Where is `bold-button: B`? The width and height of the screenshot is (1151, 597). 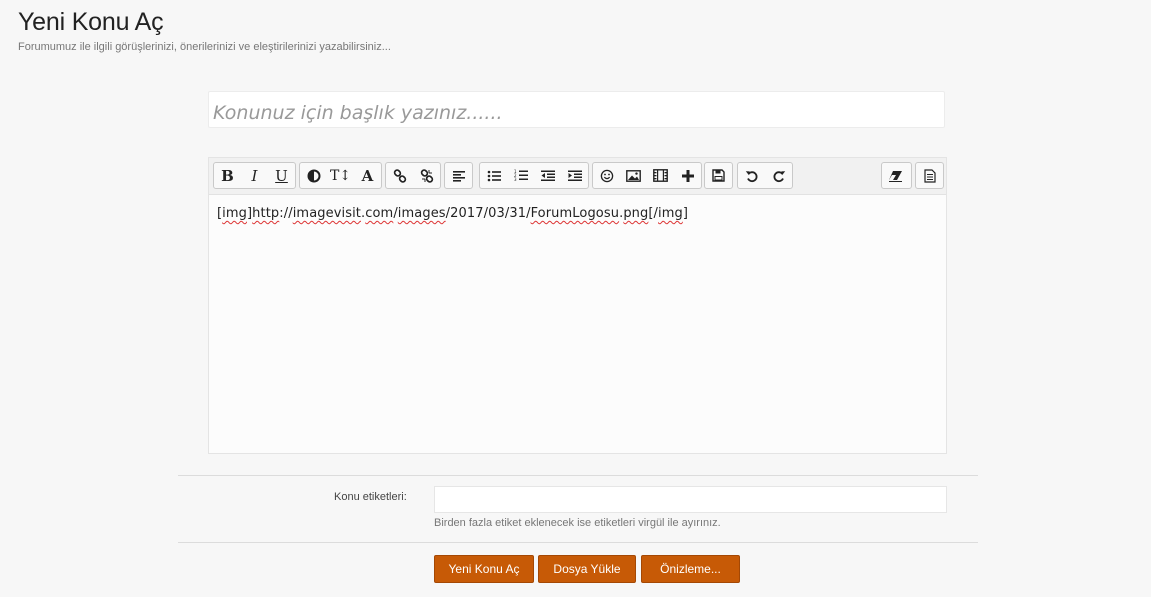
bold-button: B is located at coordinates (227, 175).